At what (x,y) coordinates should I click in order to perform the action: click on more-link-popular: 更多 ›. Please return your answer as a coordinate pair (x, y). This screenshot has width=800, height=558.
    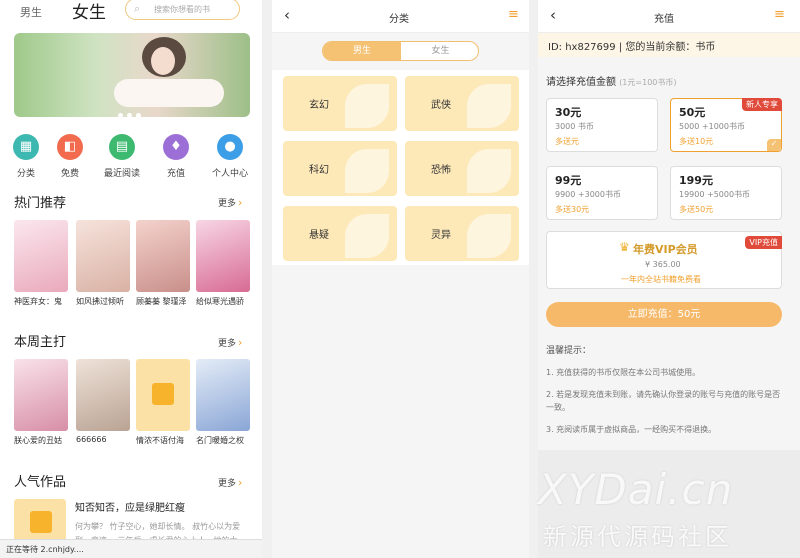
    Looking at the image, I should click on (230, 482).